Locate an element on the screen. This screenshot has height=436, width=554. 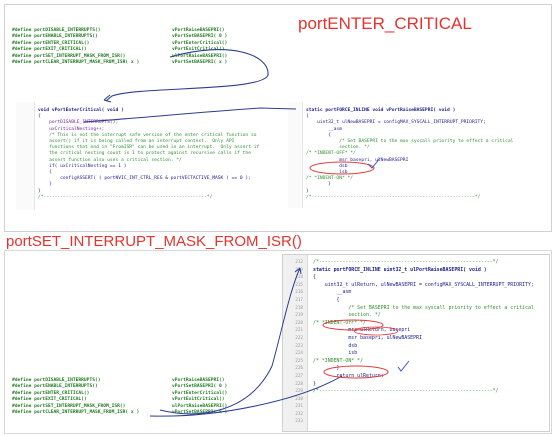
circle-msr-basepri is located at coordinates (342, 168).